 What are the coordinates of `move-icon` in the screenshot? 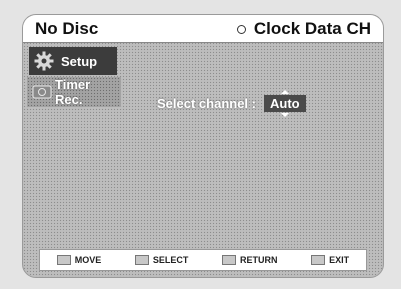 It's located at (63, 260).